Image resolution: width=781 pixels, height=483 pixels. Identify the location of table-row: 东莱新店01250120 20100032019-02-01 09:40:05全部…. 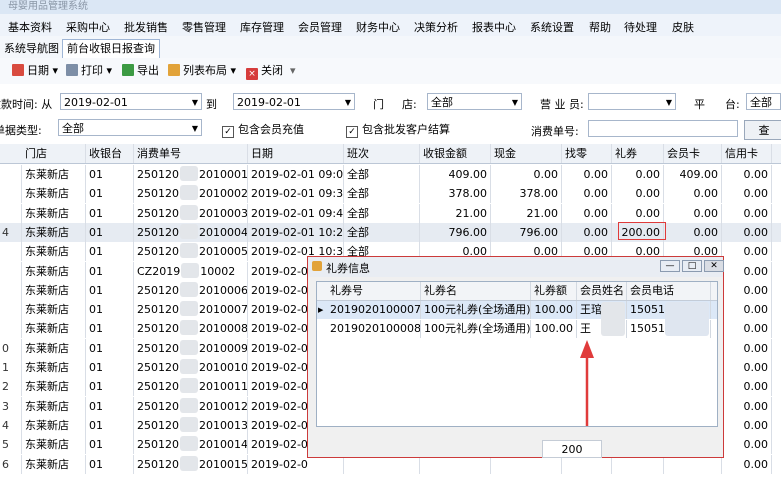
(390, 213).